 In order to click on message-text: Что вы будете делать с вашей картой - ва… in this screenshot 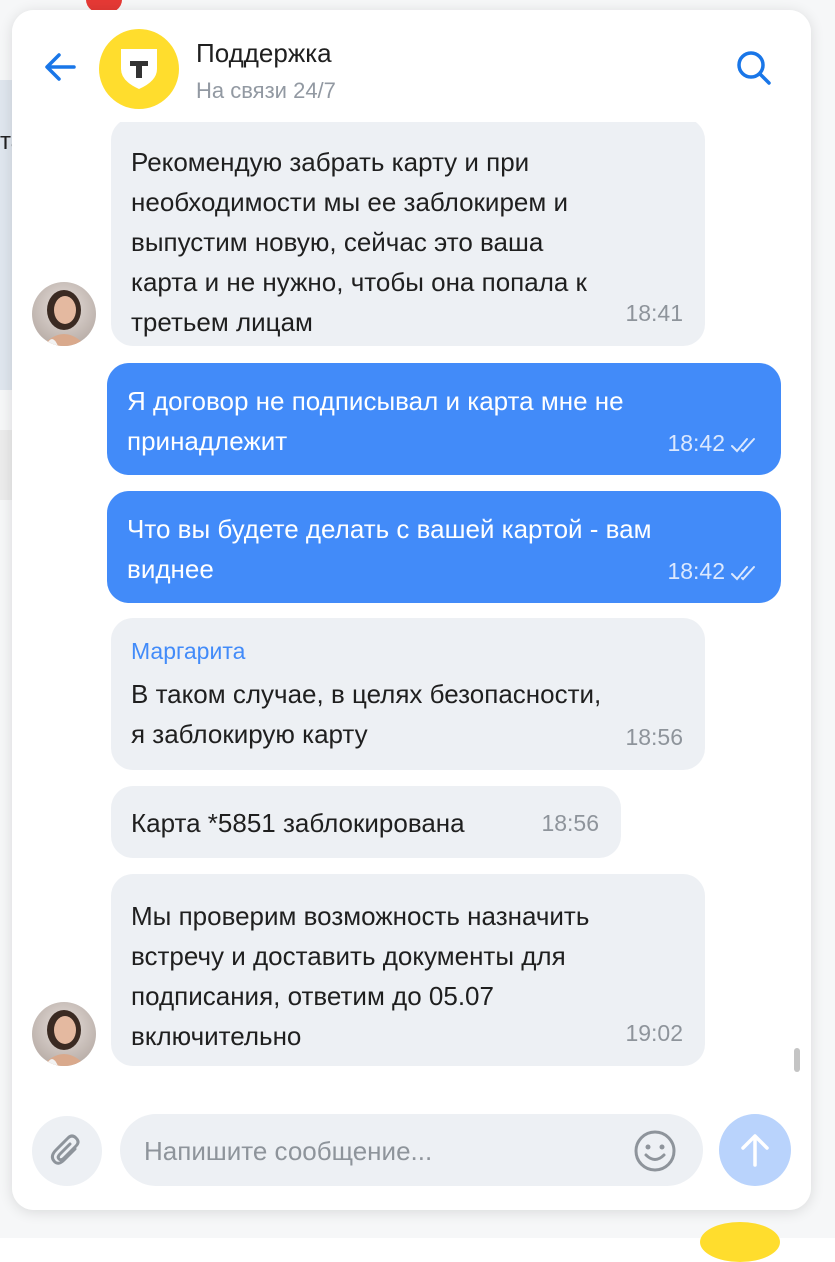, I will do `click(389, 549)`.